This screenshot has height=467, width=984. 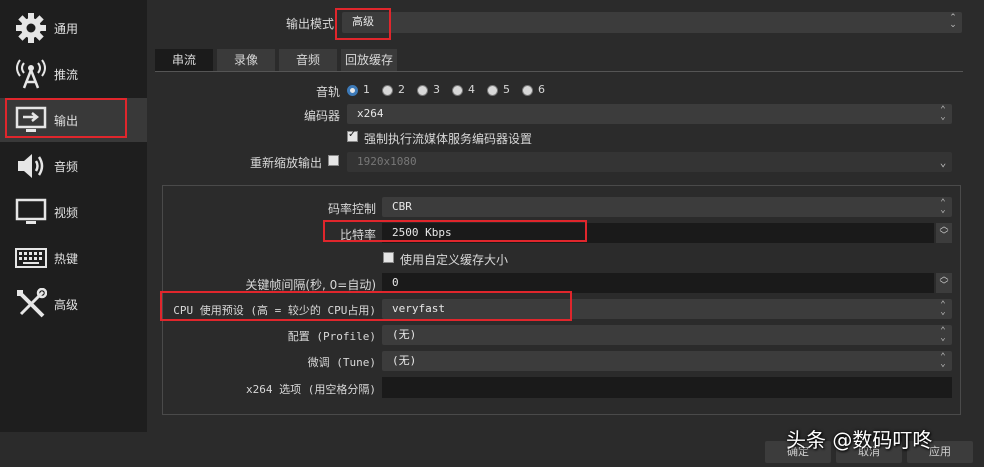 What do you see at coordinates (66, 212) in the screenshot?
I see `sidebar-item-label: 视频` at bounding box center [66, 212].